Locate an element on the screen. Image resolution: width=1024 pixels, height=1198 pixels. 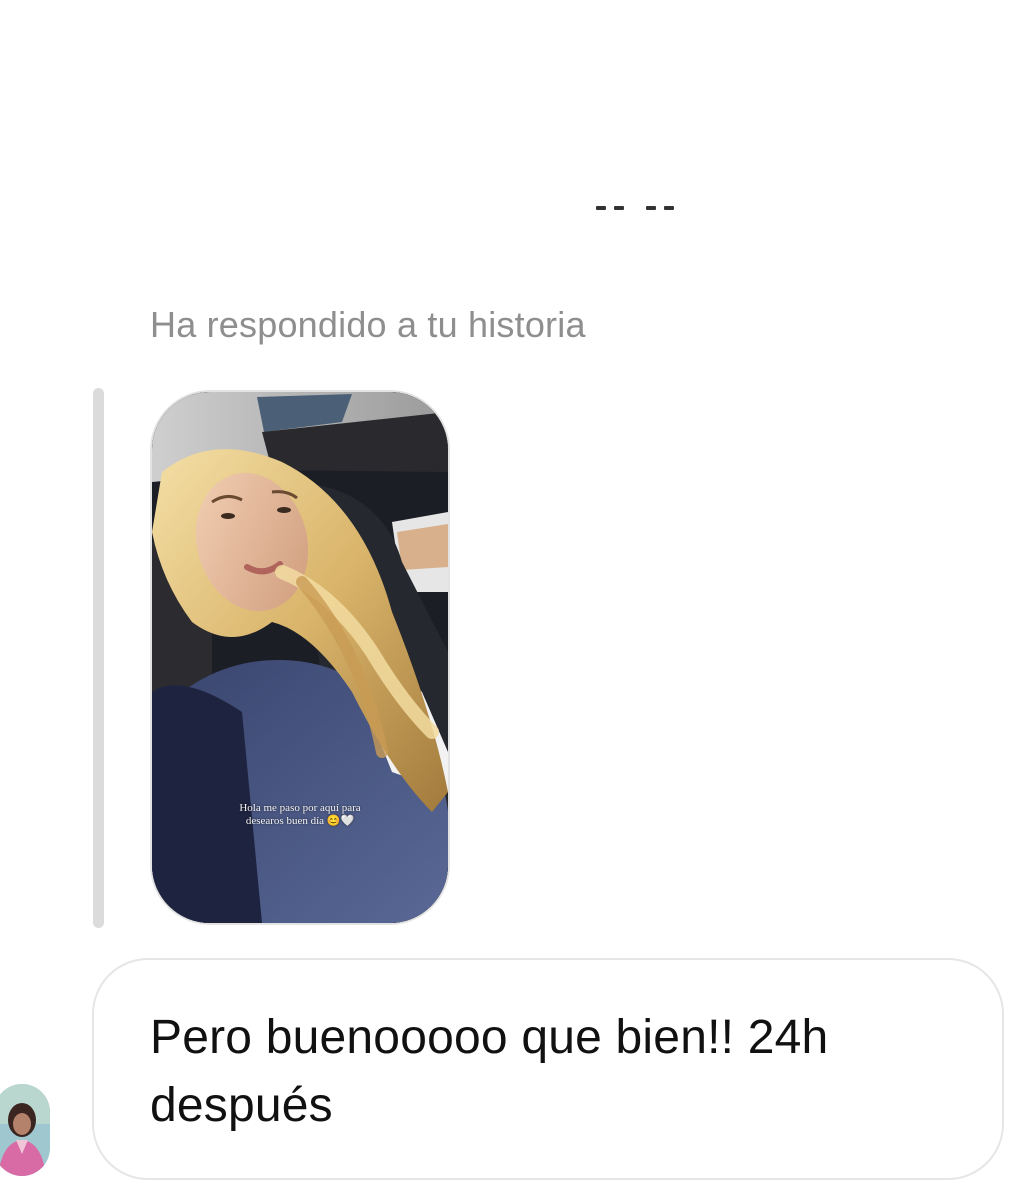
story-caption-line-1: Hola me paso por aquí para is located at coordinates (300, 808).